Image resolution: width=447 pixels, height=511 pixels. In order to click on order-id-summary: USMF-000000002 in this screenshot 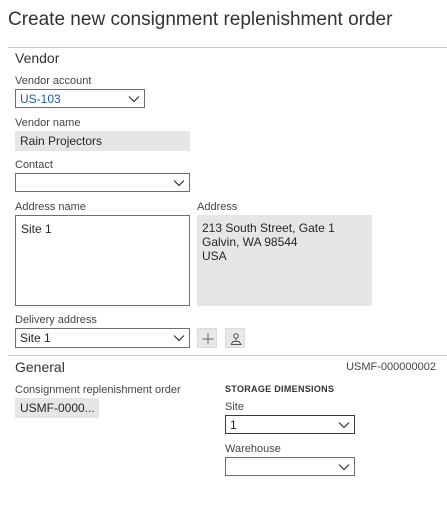, I will do `click(391, 367)`.